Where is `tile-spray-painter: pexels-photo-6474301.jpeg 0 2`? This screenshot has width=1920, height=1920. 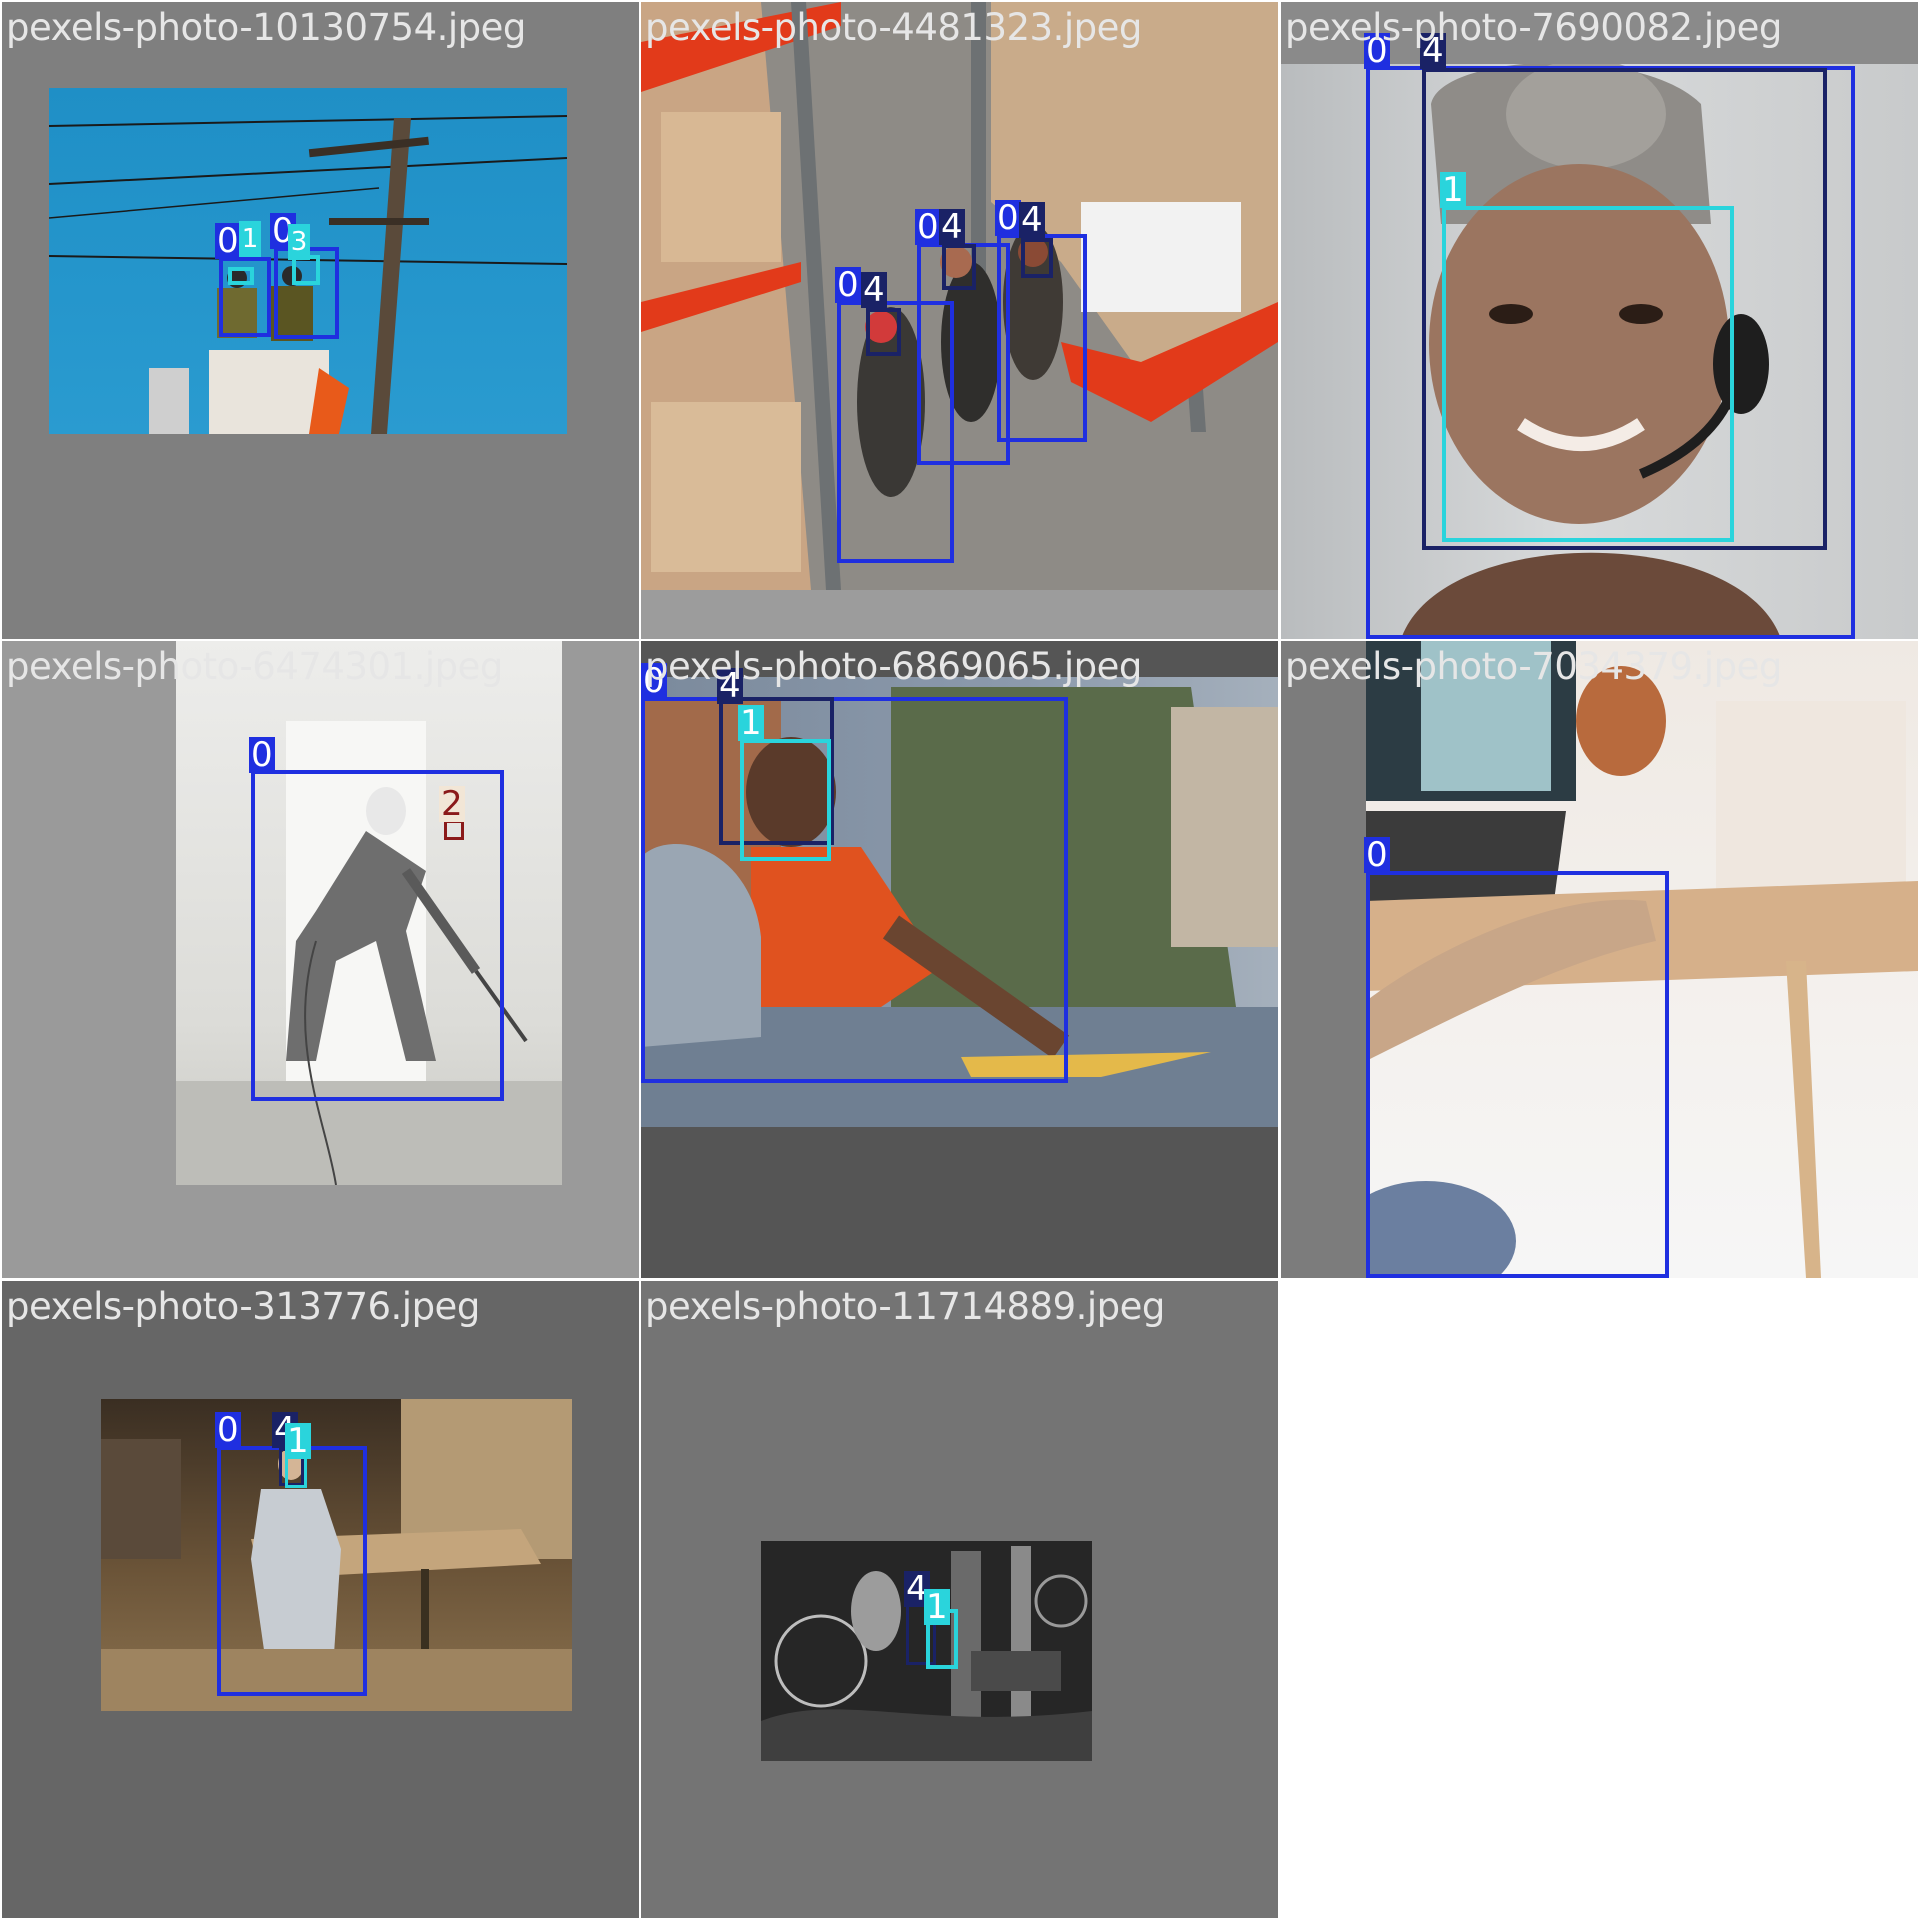
tile-spray-painter: pexels-photo-6474301.jpeg 0 2 is located at coordinates (320, 959).